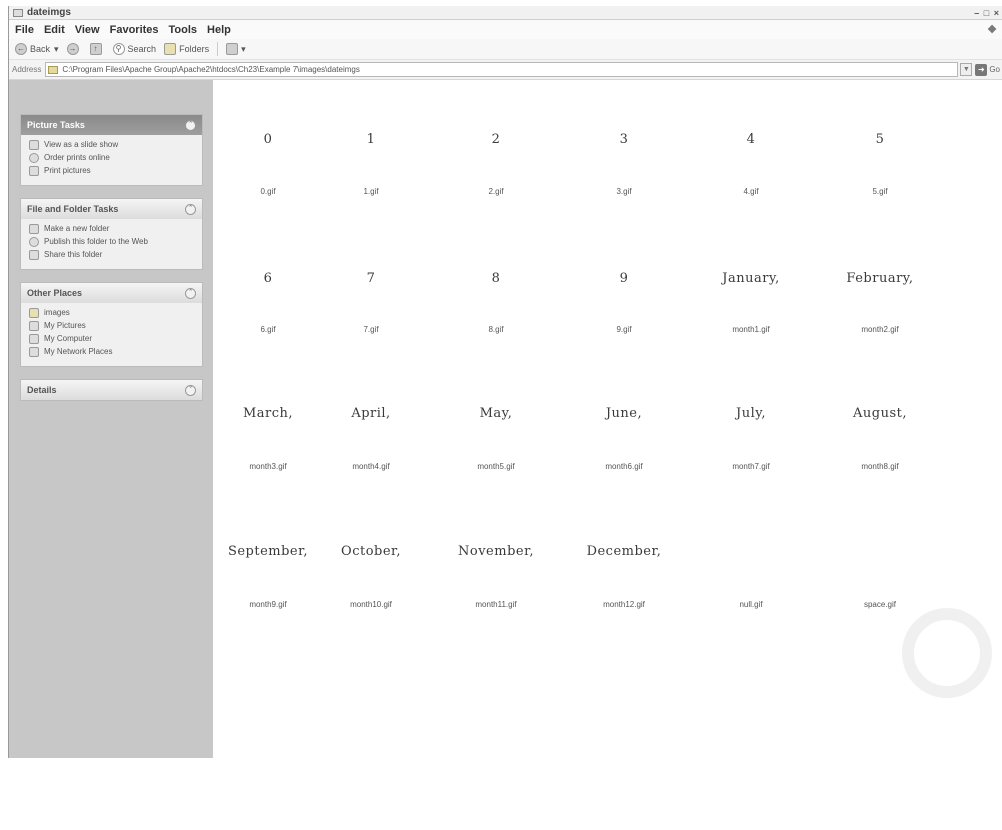  Describe the element at coordinates (624, 191) in the screenshot. I see `file-name: 3.gif` at that location.